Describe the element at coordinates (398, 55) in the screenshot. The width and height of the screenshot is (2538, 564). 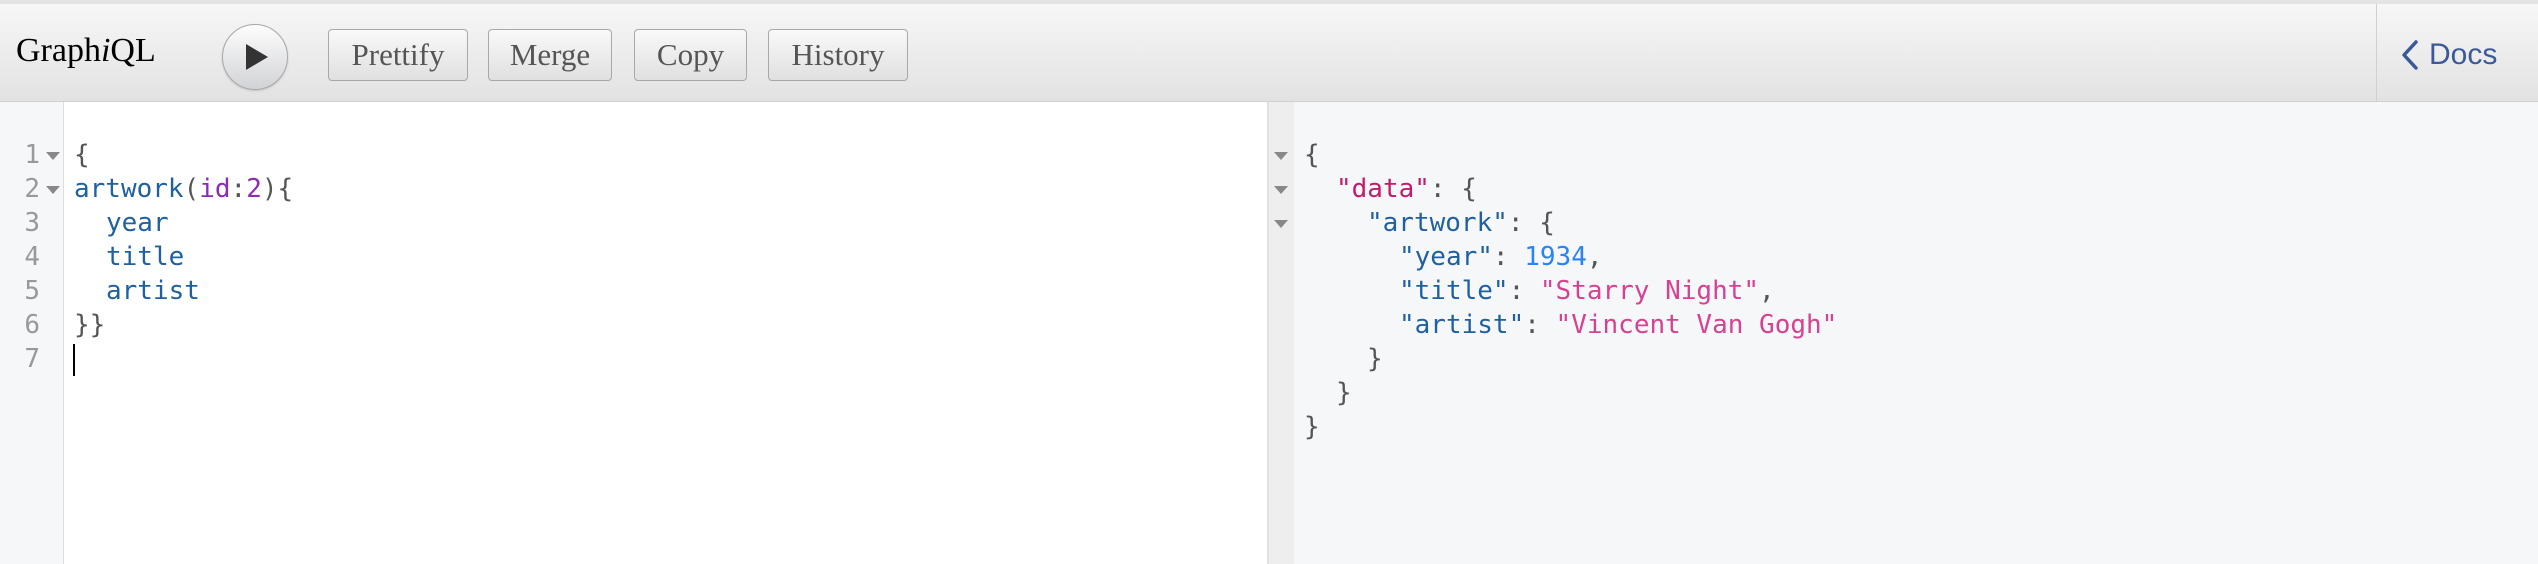
I see `prettify-button: Prettify` at that location.